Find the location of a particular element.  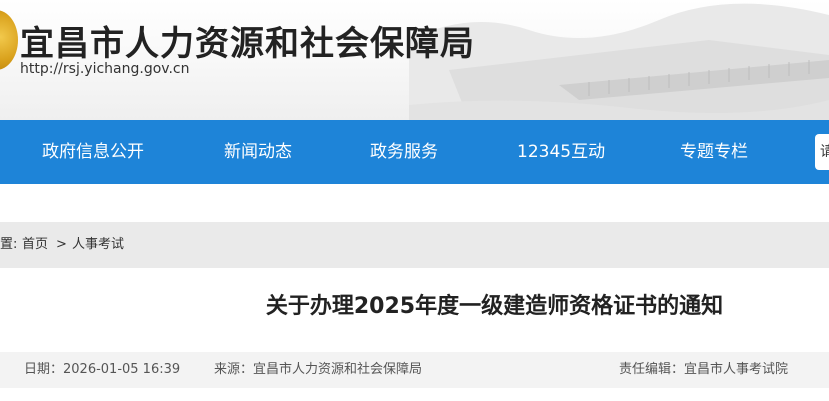

article-title: 关于办理2025年度一级建造师资格证书的通知 is located at coordinates (494, 306).